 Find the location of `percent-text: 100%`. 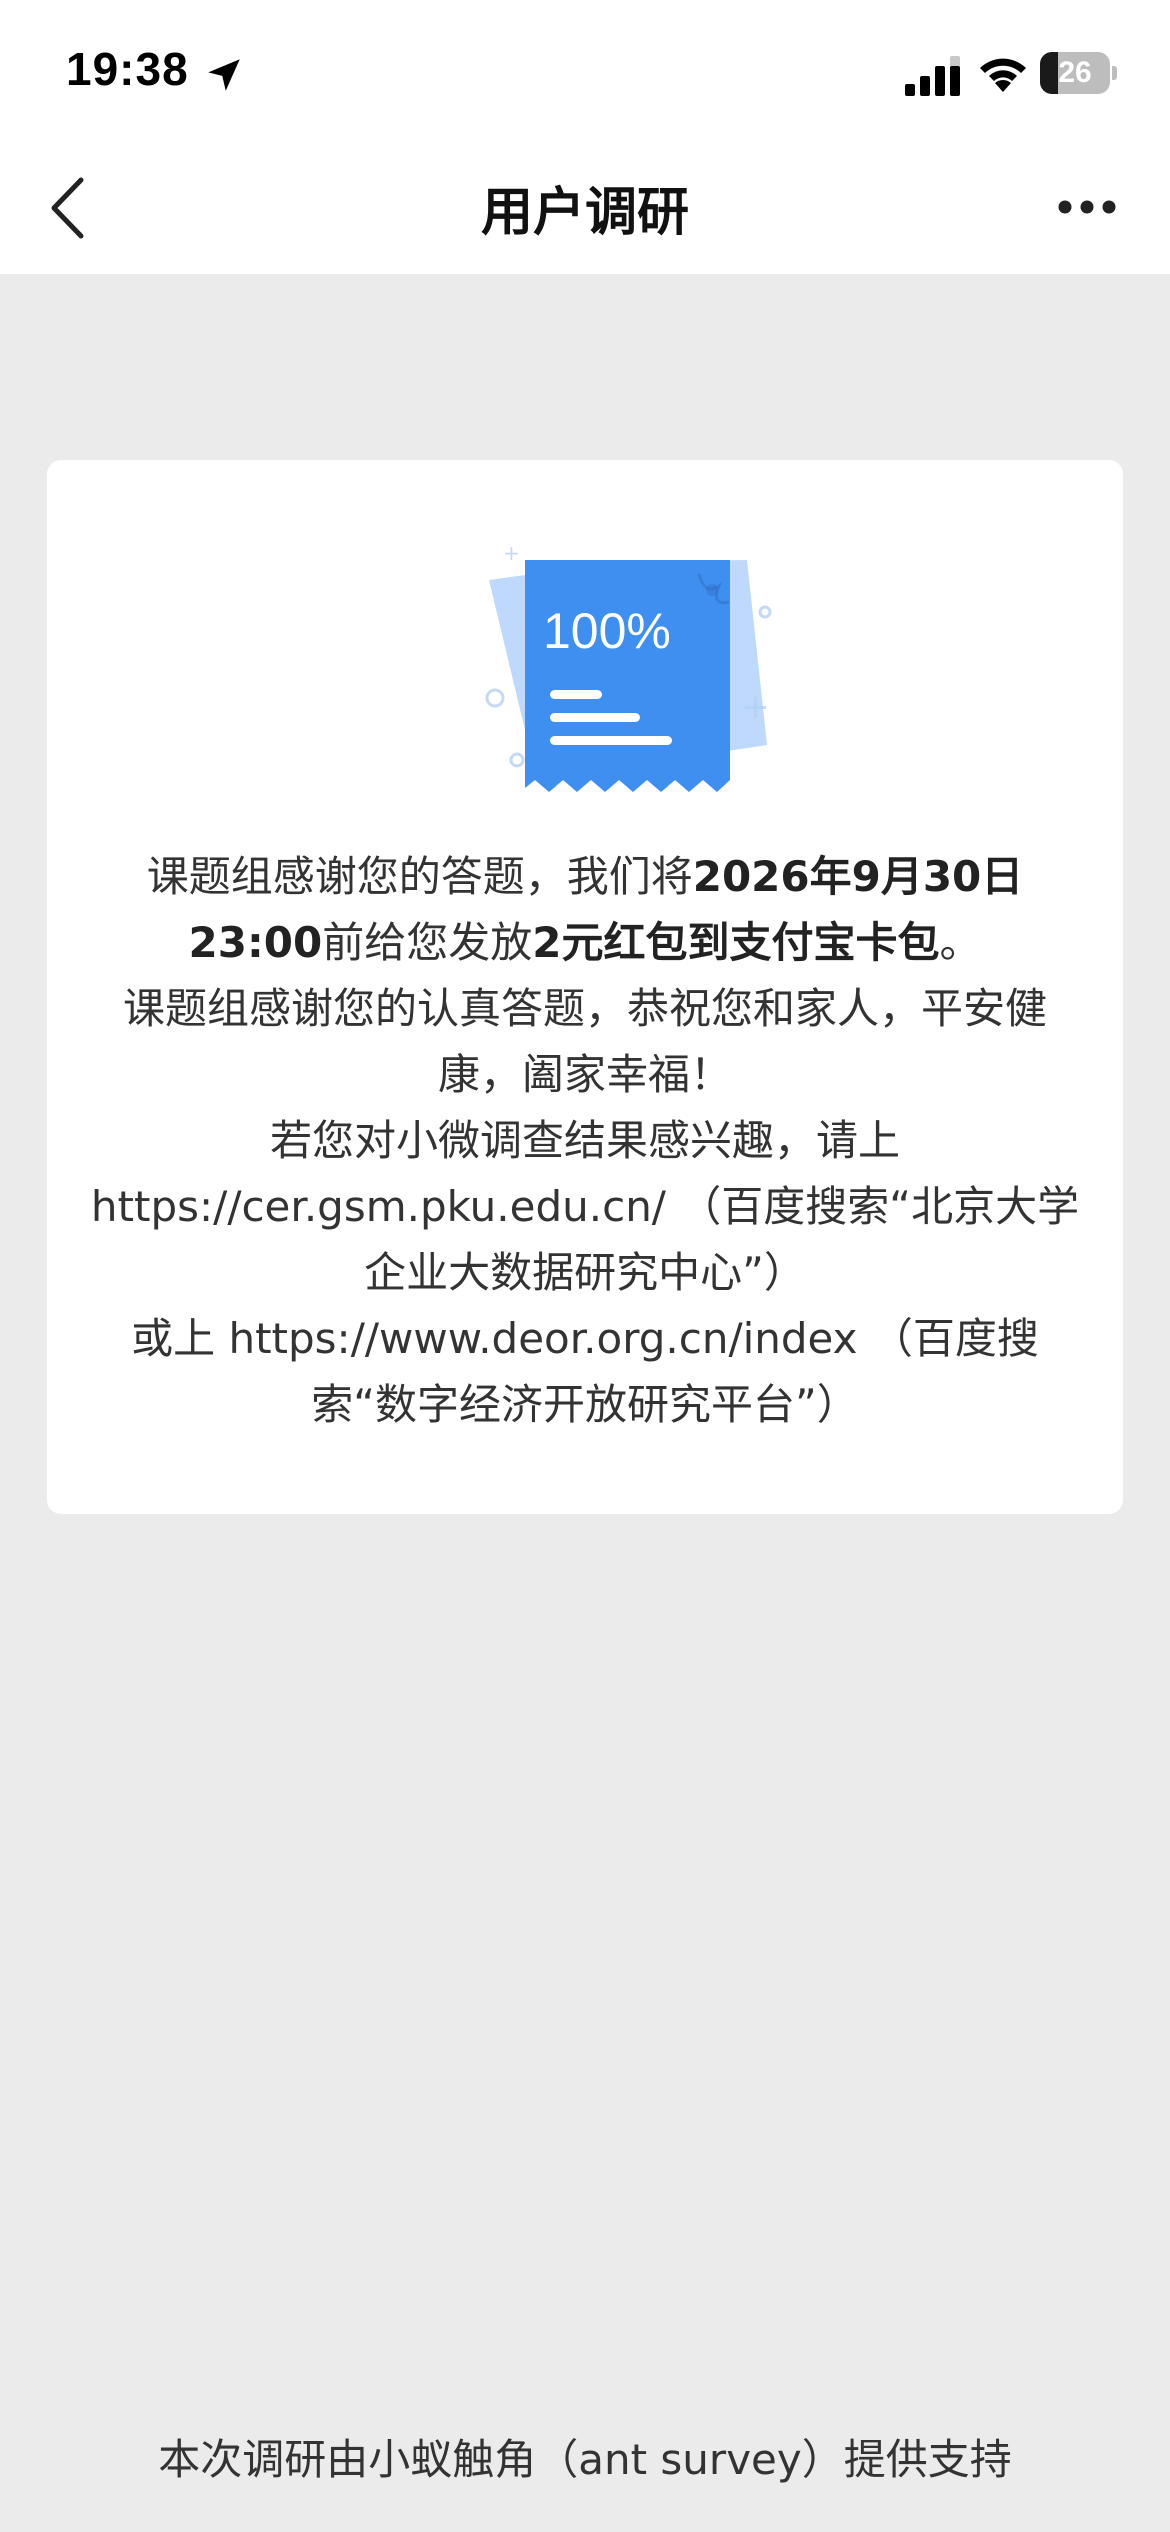

percent-text: 100% is located at coordinates (607, 631).